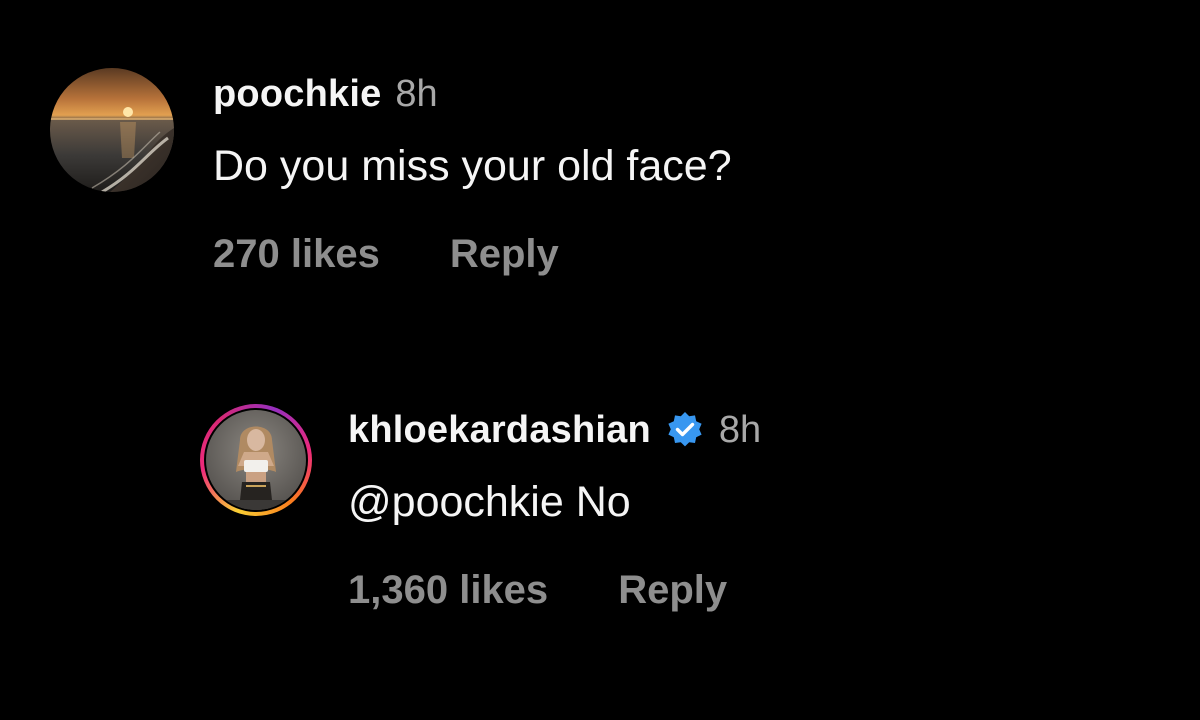 Image resolution: width=1200 pixels, height=720 pixels. What do you see at coordinates (472, 94) in the screenshot?
I see `comment-header: poochkie 8h` at bounding box center [472, 94].